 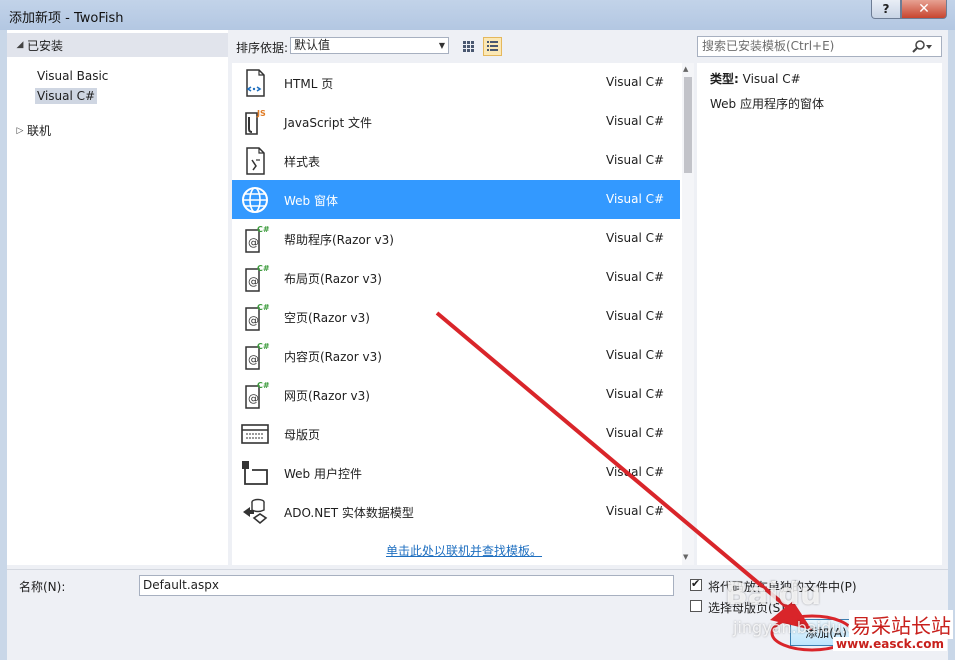 What do you see at coordinates (302, 435) in the screenshot?
I see `template-name: 母版页` at bounding box center [302, 435].